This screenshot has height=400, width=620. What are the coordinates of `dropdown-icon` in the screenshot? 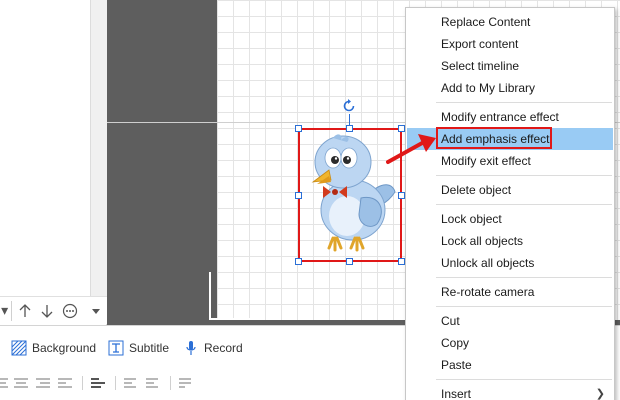 It's located at (96, 311).